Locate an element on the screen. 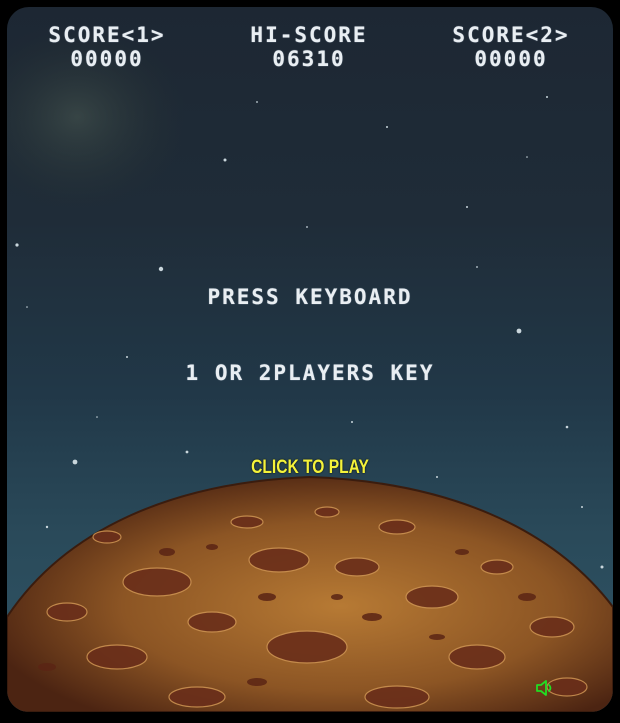 The height and width of the screenshot is (723, 620). speaker-icon is located at coordinates (546, 688).